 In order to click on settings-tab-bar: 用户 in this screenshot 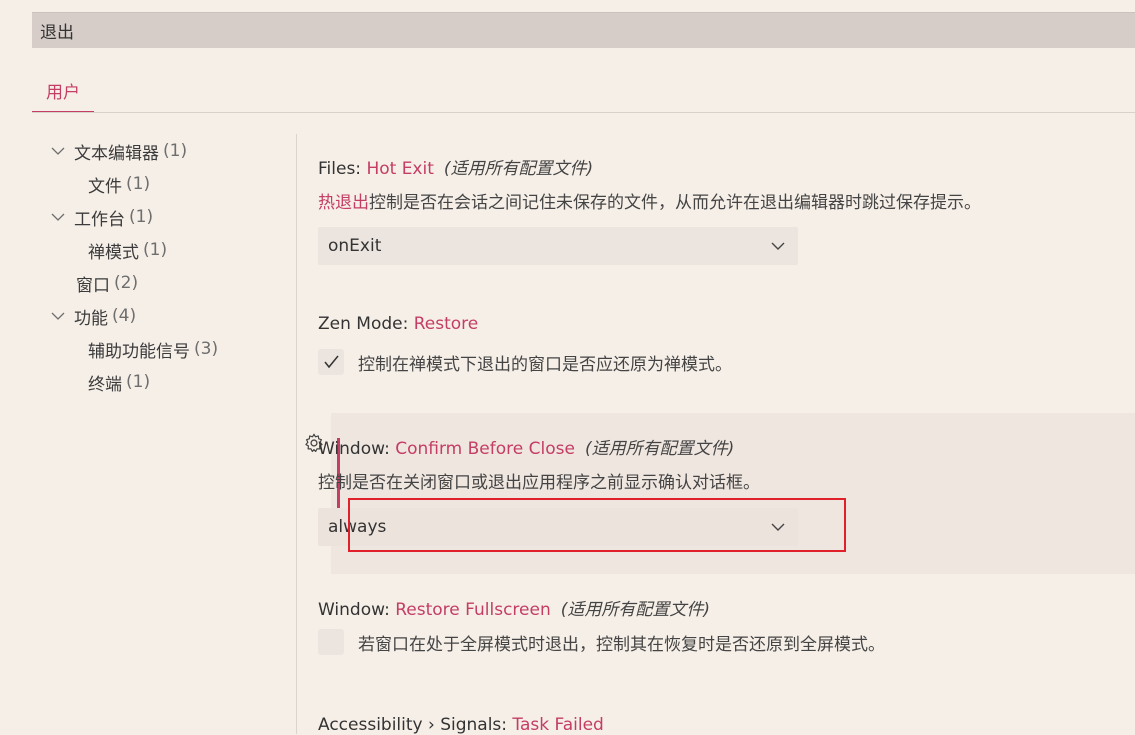, I will do `click(583, 91)`.